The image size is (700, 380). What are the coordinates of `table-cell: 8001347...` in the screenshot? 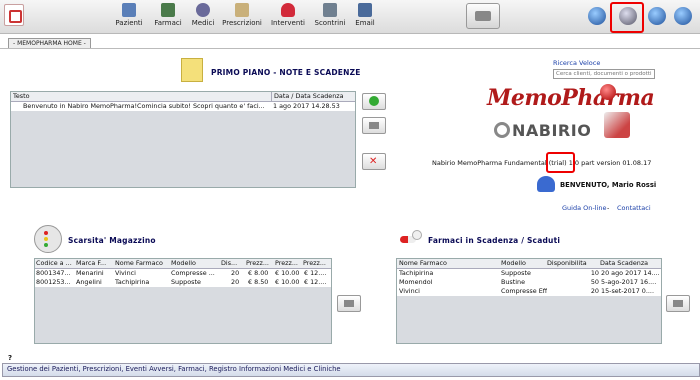 It's located at (53, 273).